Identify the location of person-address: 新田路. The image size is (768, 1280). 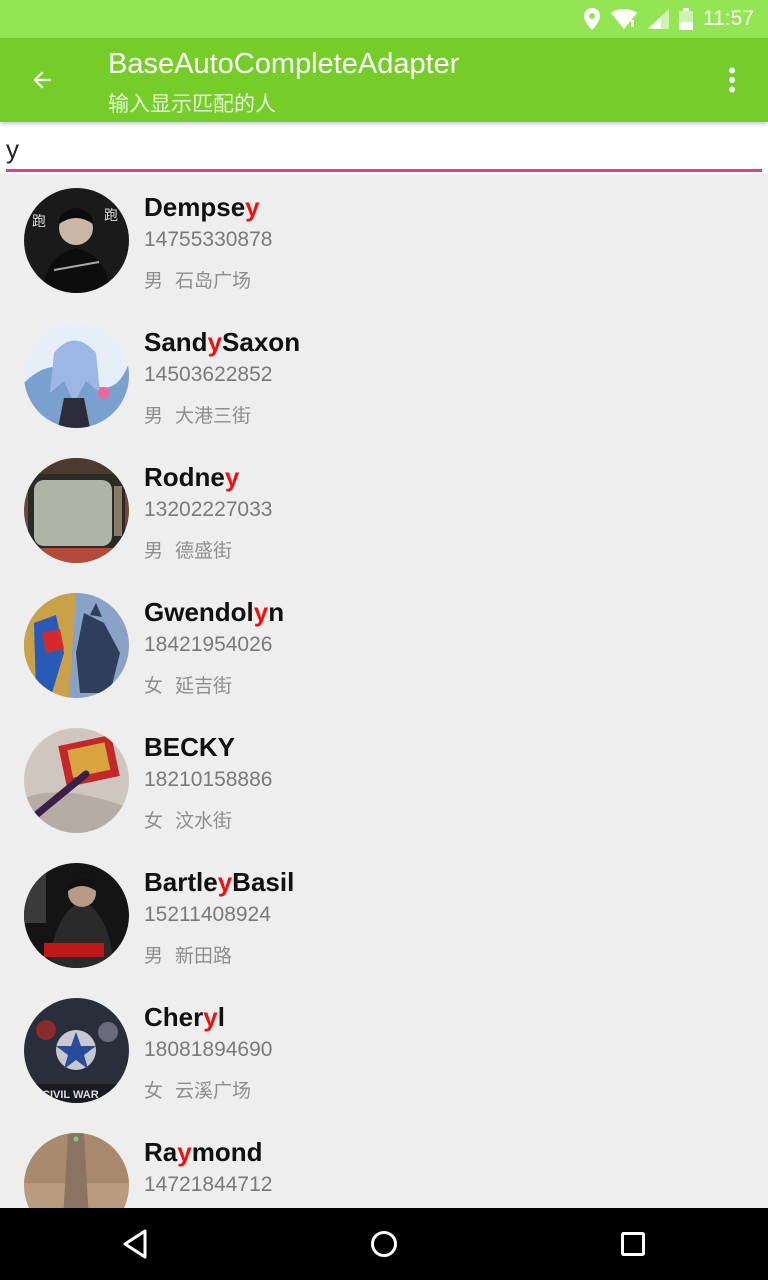
(204, 956).